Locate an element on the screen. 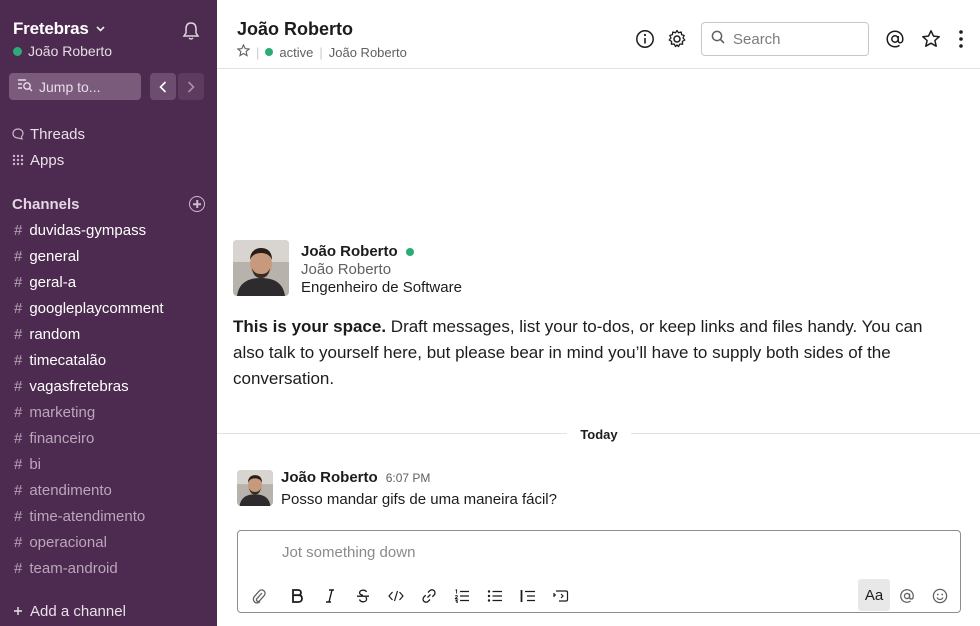 The image size is (980, 626). avatar is located at coordinates (261, 268).